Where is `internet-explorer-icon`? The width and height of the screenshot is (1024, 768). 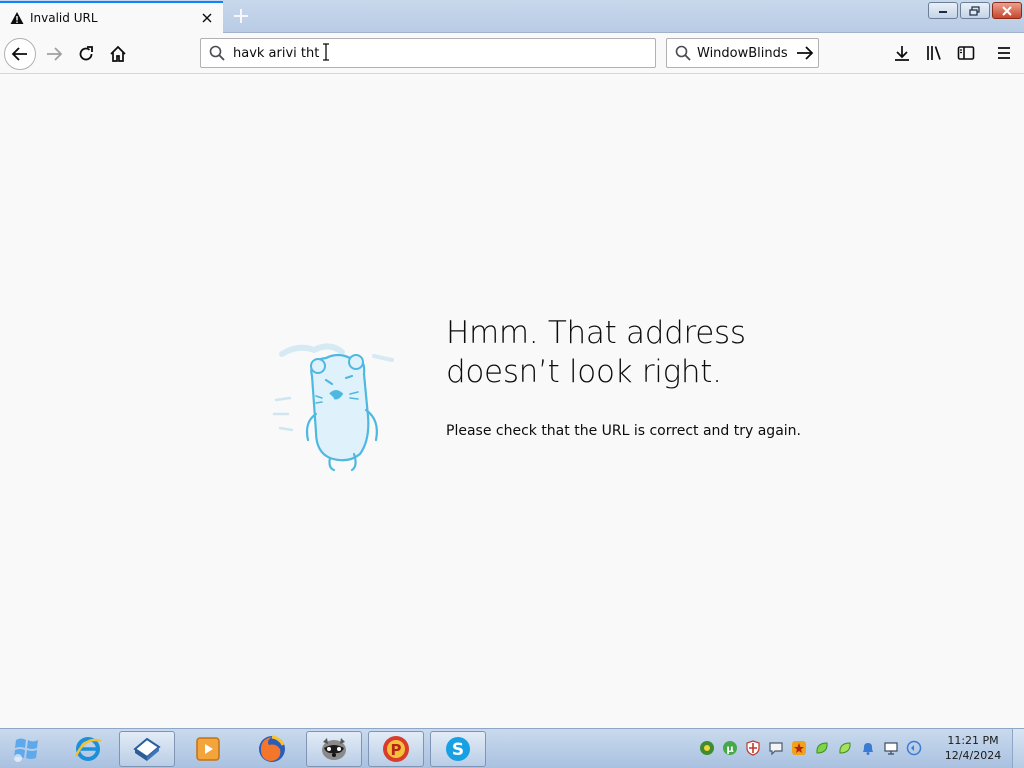
internet-explorer-icon is located at coordinates (88, 749).